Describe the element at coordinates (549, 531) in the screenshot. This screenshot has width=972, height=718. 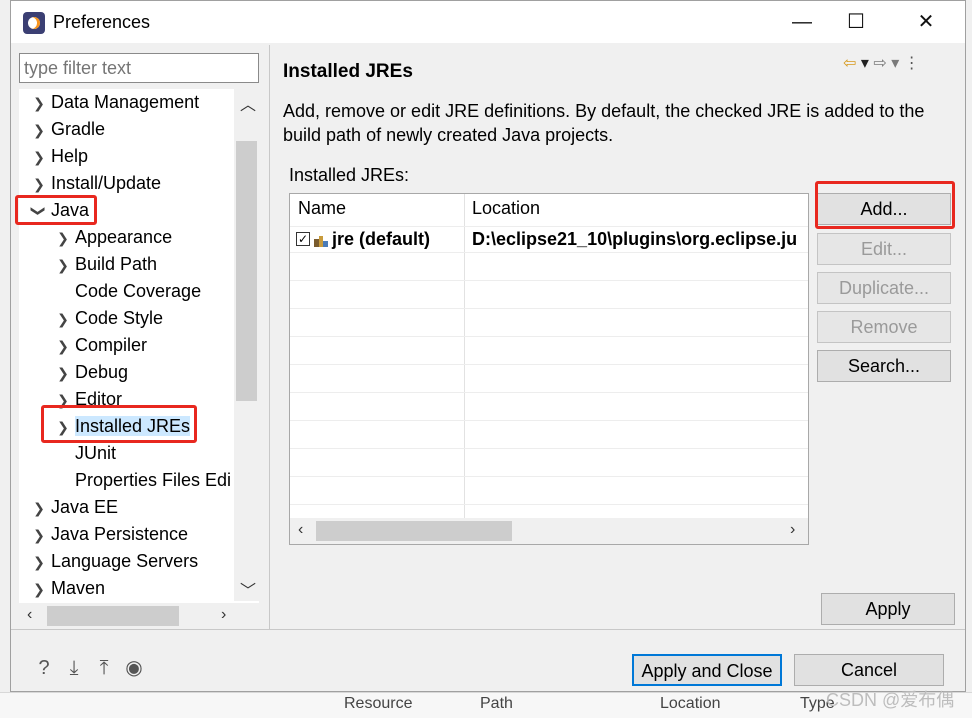
I see `table-horizontal-scrollbar: ‹ ›` at that location.